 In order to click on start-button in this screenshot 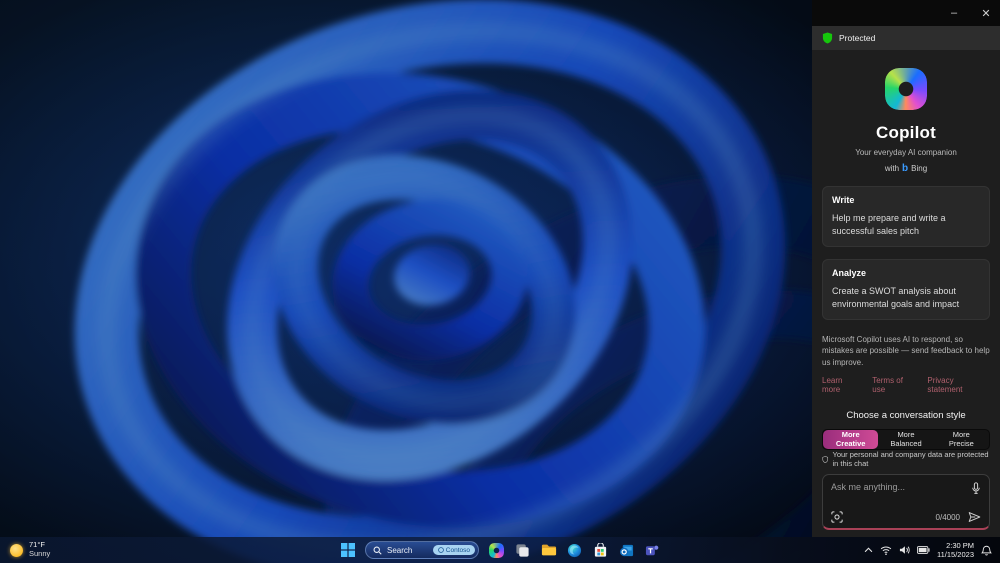, I will do `click(347, 550)`.